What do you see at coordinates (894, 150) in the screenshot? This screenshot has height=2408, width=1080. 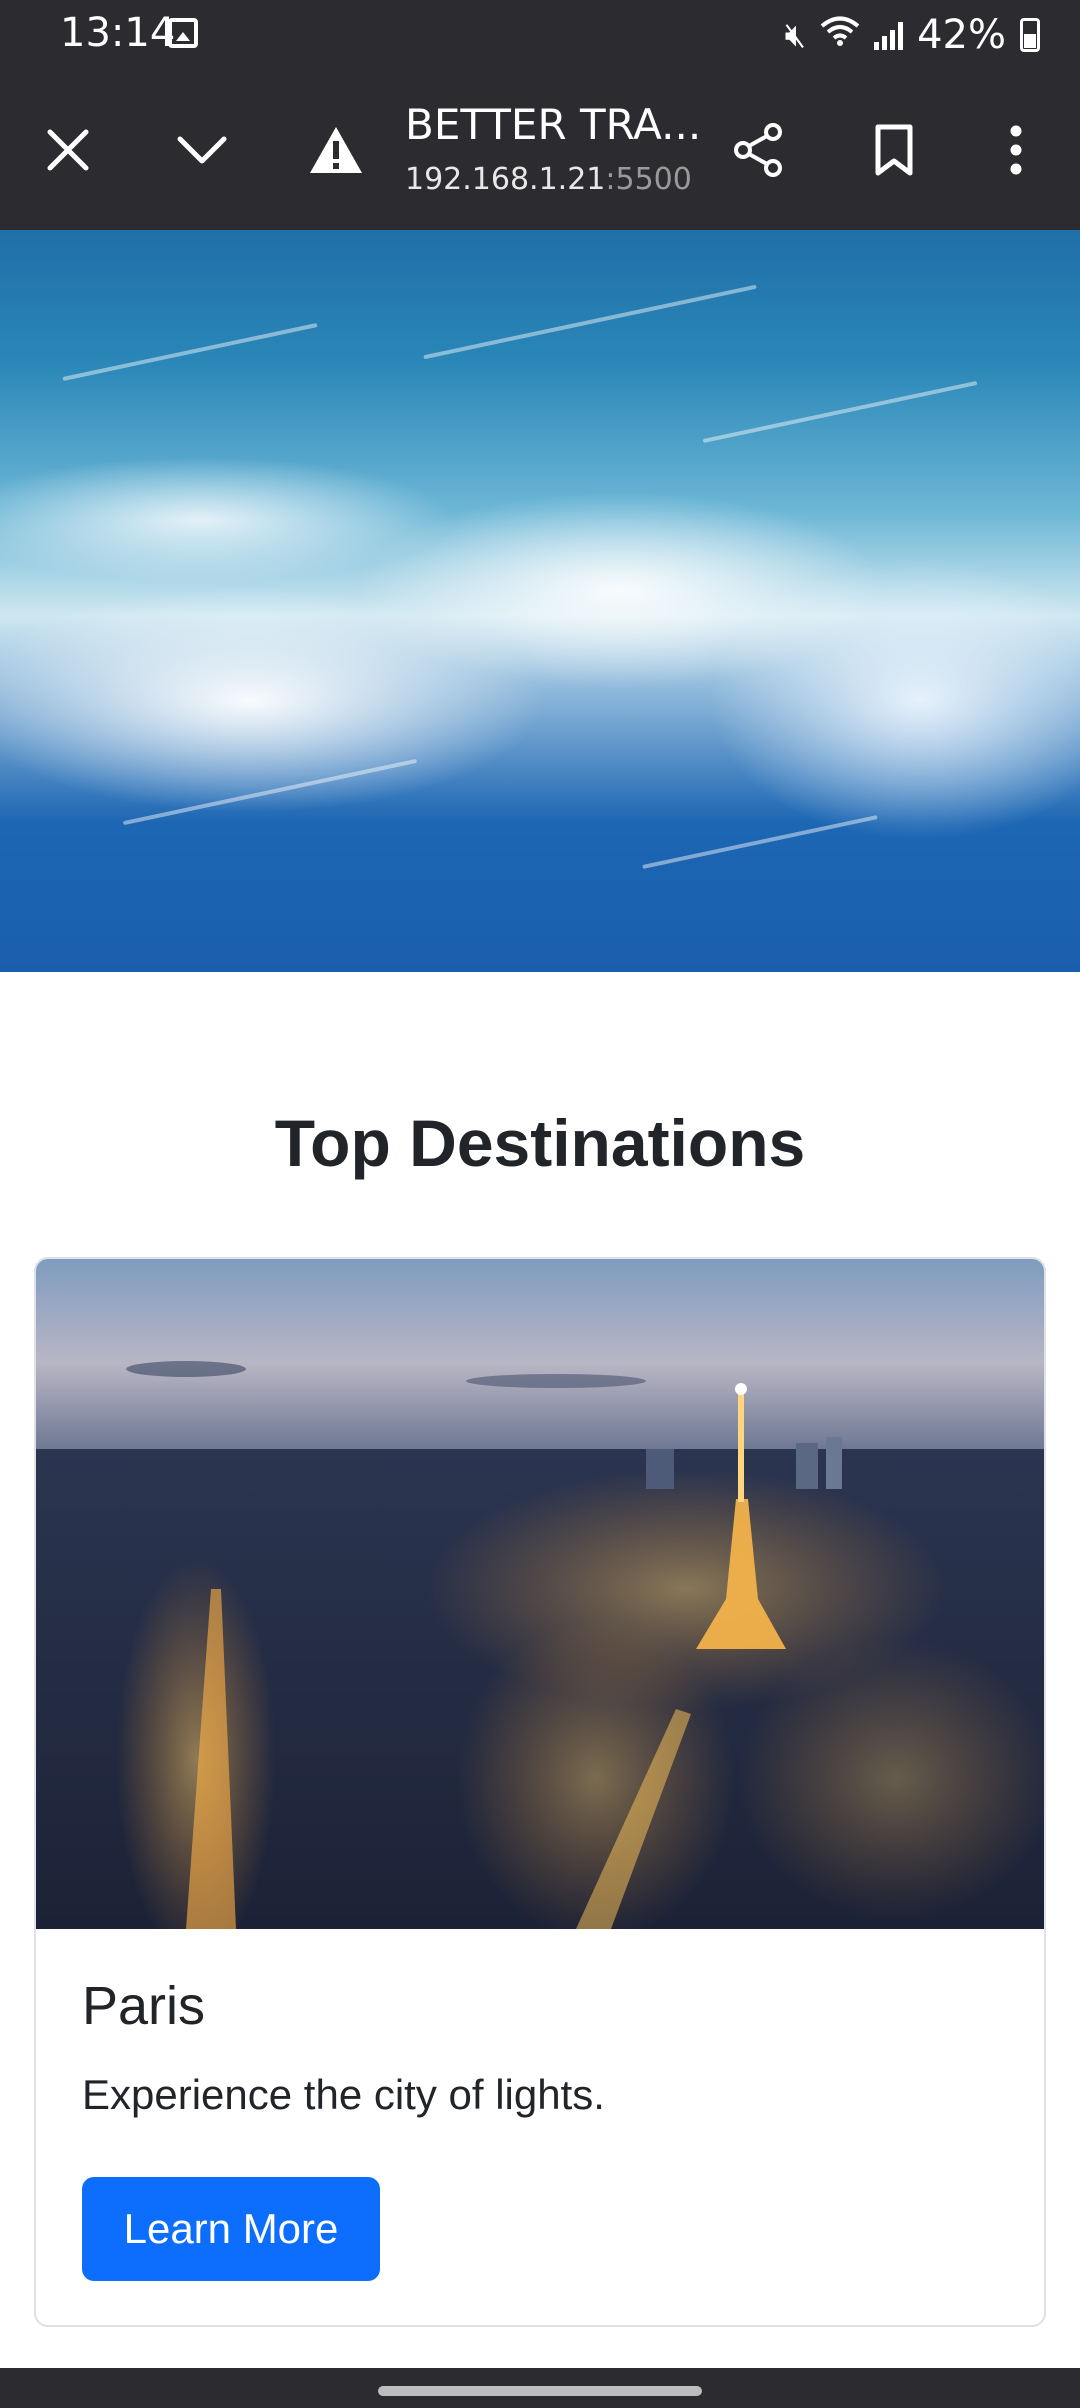 I see `bookmark-icon` at bounding box center [894, 150].